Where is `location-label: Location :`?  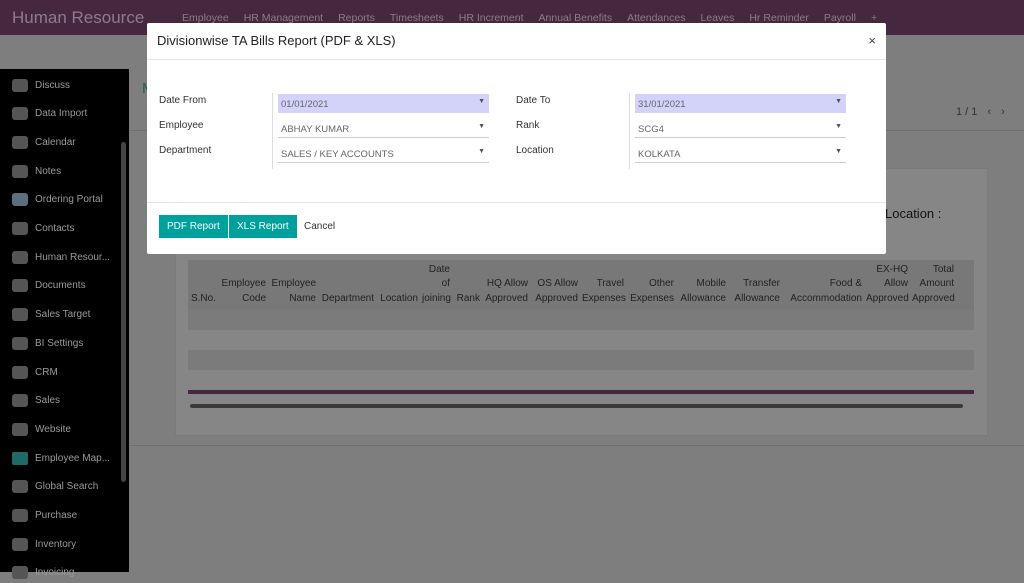 location-label: Location : is located at coordinates (913, 213).